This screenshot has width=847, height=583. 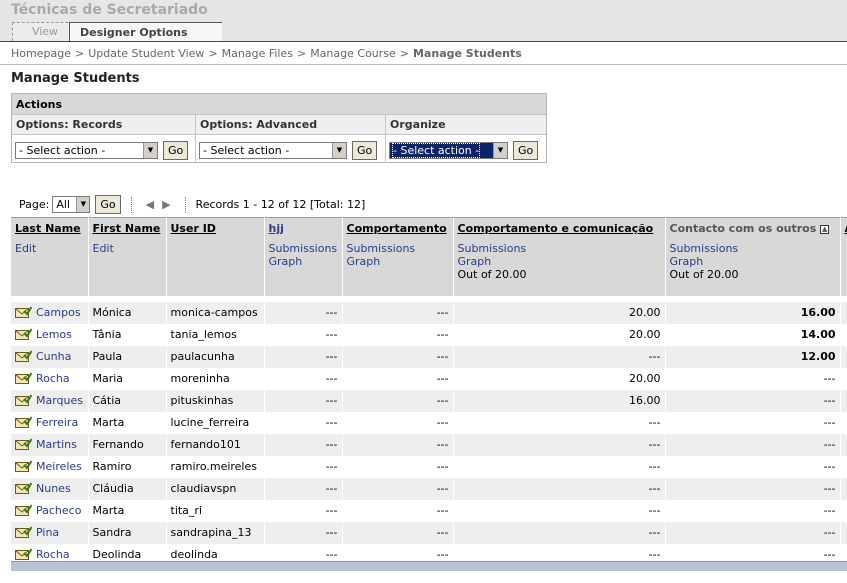 What do you see at coordinates (448, 150) in the screenshot?
I see `organize-action-select: - Select action - ▼` at bounding box center [448, 150].